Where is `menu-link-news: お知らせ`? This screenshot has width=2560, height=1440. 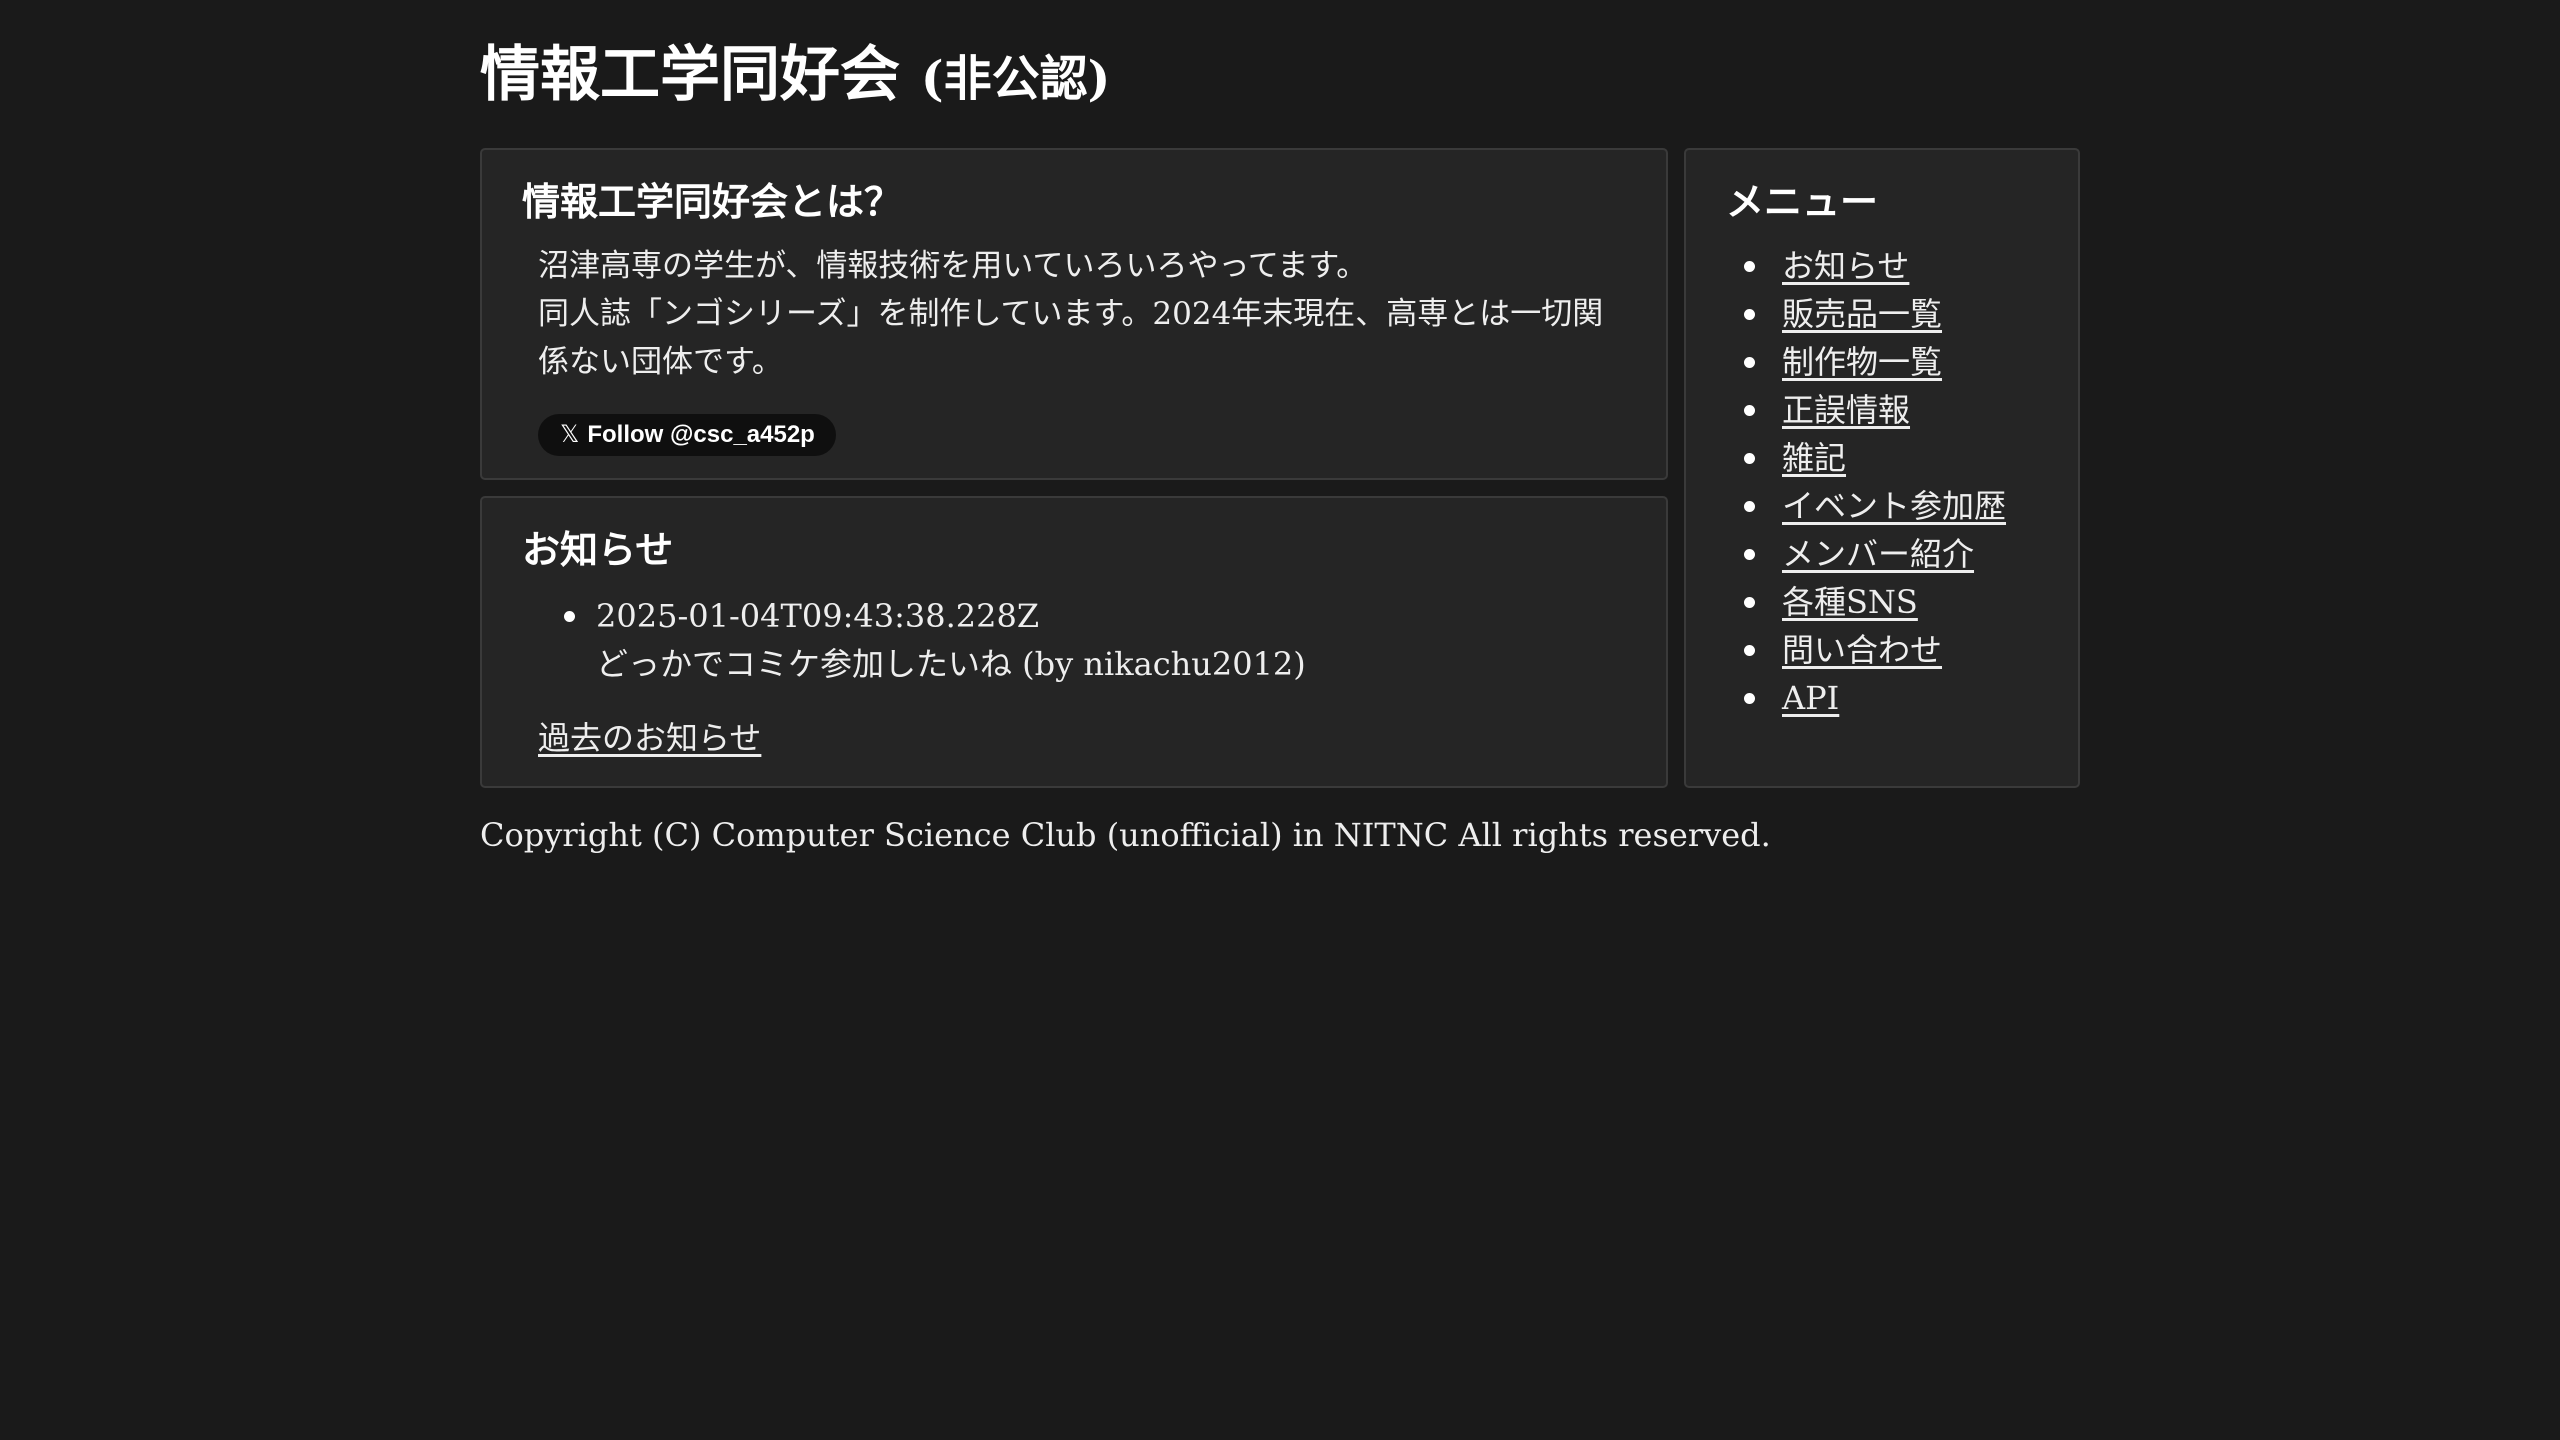 menu-link-news: お知らせ is located at coordinates (1845, 266).